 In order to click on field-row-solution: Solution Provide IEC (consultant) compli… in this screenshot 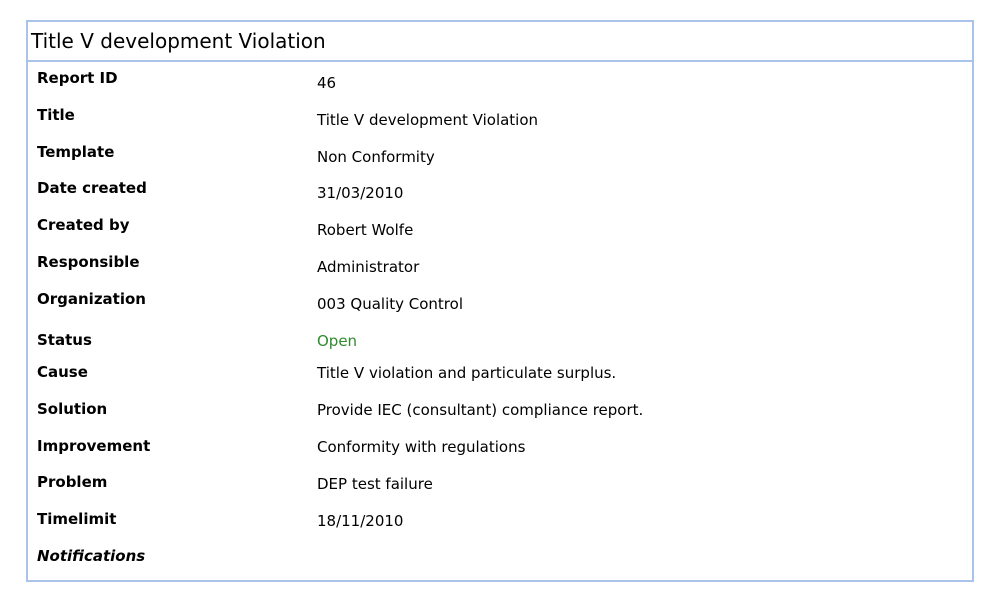, I will do `click(500, 415)`.